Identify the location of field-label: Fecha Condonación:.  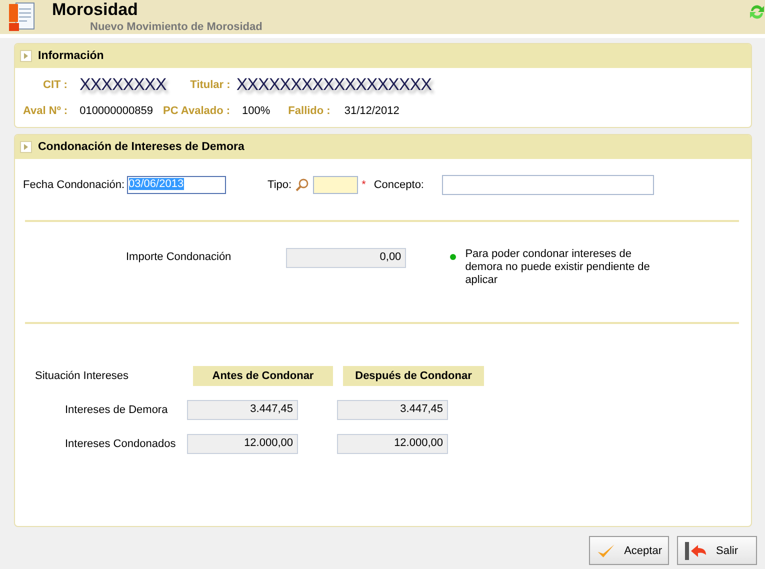
(74, 185).